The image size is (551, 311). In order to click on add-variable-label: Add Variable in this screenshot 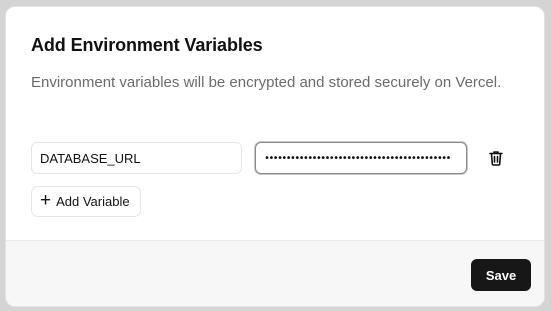, I will do `click(93, 201)`.